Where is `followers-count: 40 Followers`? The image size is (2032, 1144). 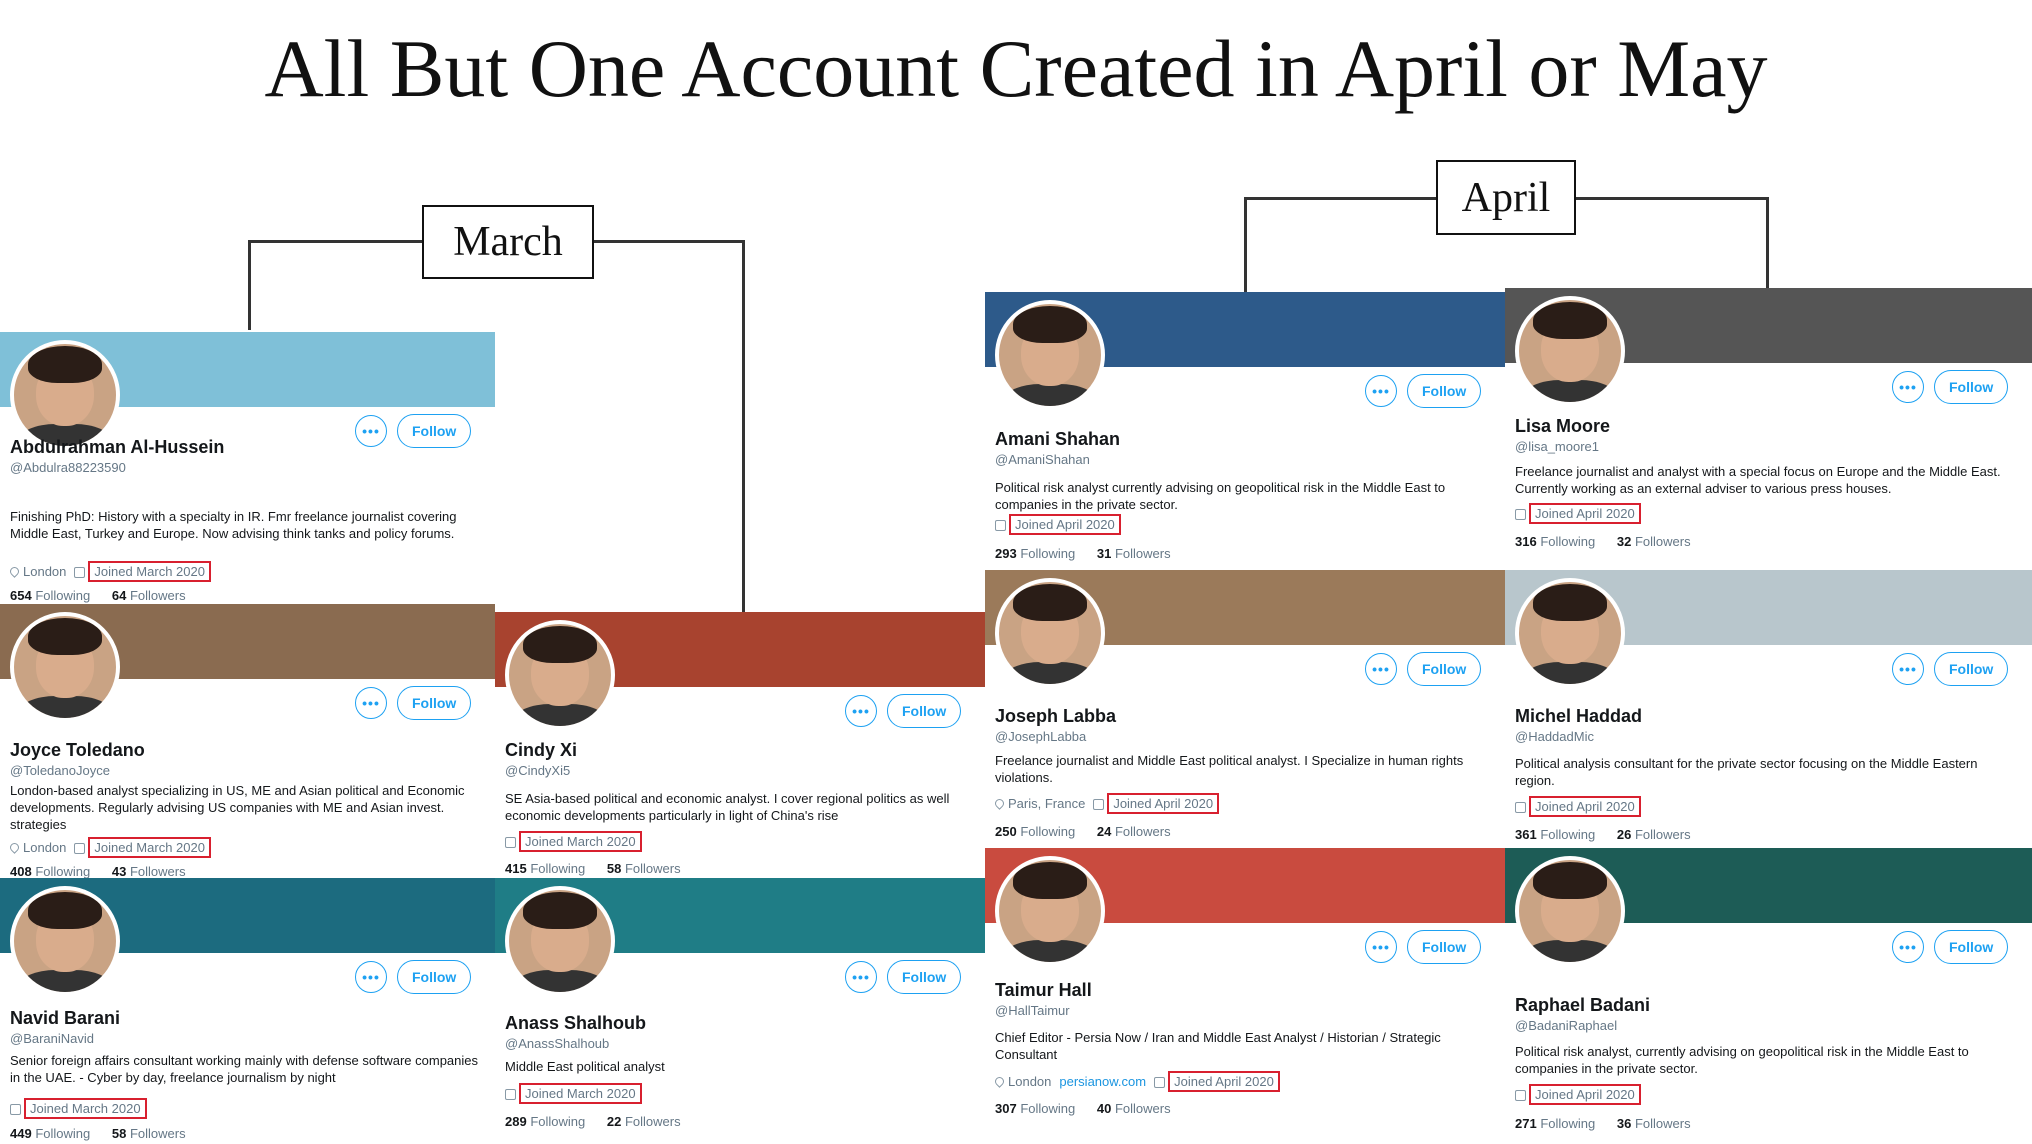 followers-count: 40 Followers is located at coordinates (1134, 1108).